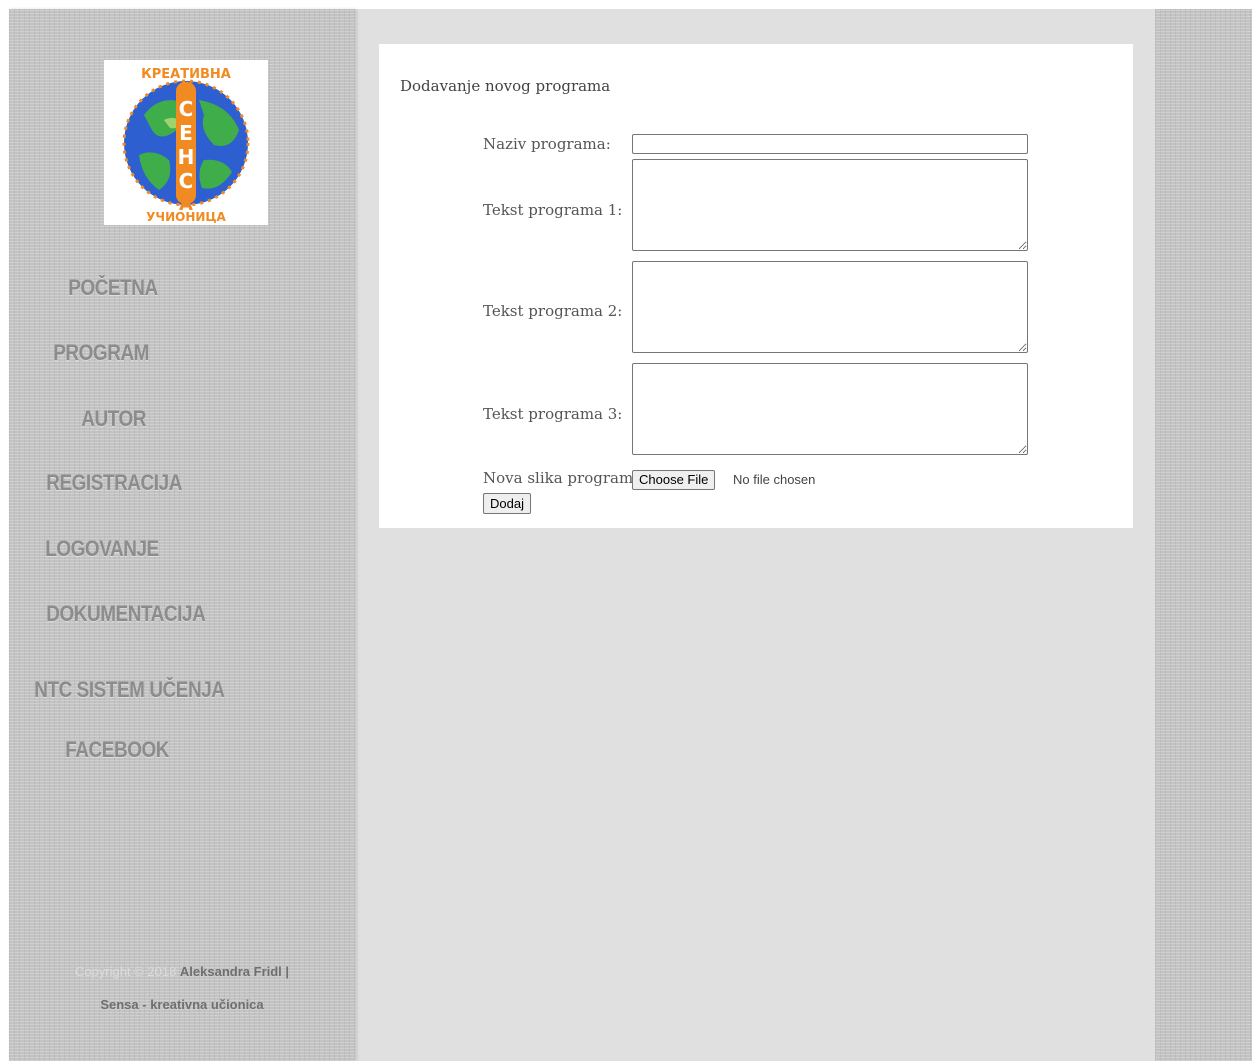  I want to click on text3-label: Tekst programa 3:, so click(553, 414).